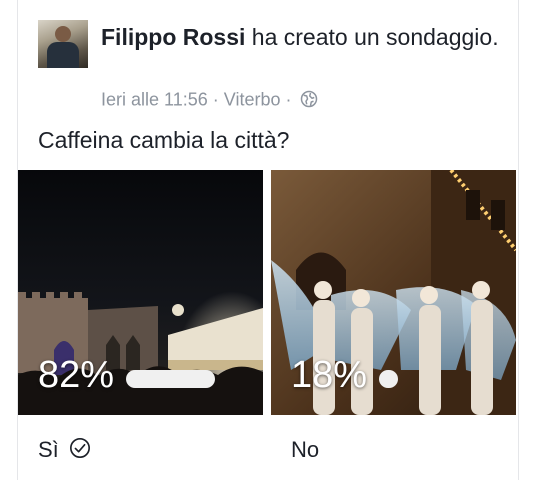  Describe the element at coordinates (209, 98) in the screenshot. I see `post-meta: Ieri alle 11:56 · Viterbo ·` at that location.